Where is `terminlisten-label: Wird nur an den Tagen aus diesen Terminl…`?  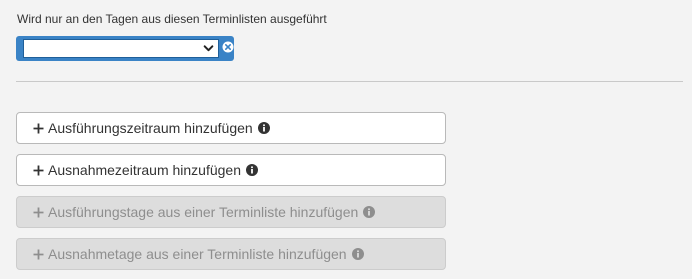
terminlisten-label: Wird nur an den Tagen aus diesen Terminl… is located at coordinates (172, 19).